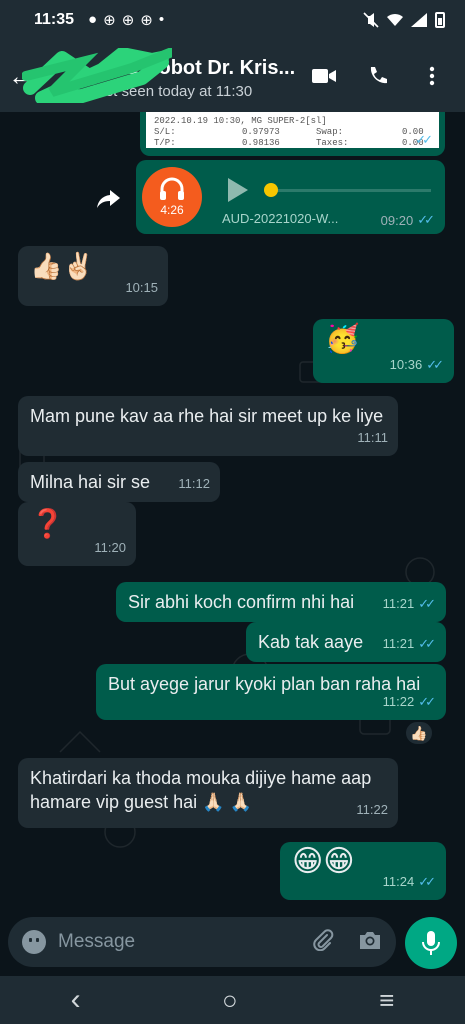 The height and width of the screenshot is (1024, 465). What do you see at coordinates (90, 482) in the screenshot?
I see `message-text: Milna hai sir se` at bounding box center [90, 482].